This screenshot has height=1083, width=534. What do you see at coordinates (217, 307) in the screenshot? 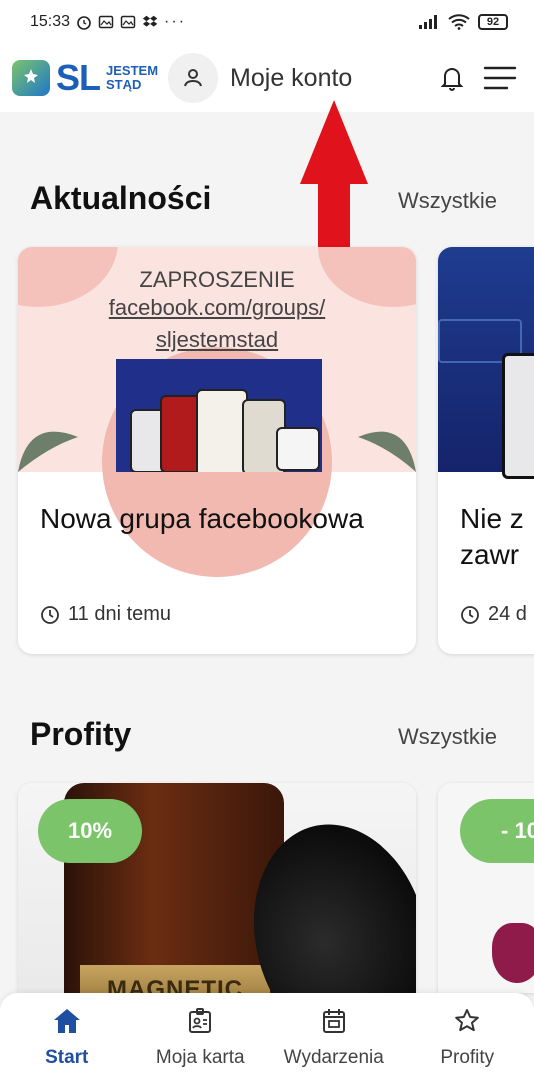
I see `invite-link-line1: facebook.com/groups/` at bounding box center [217, 307].